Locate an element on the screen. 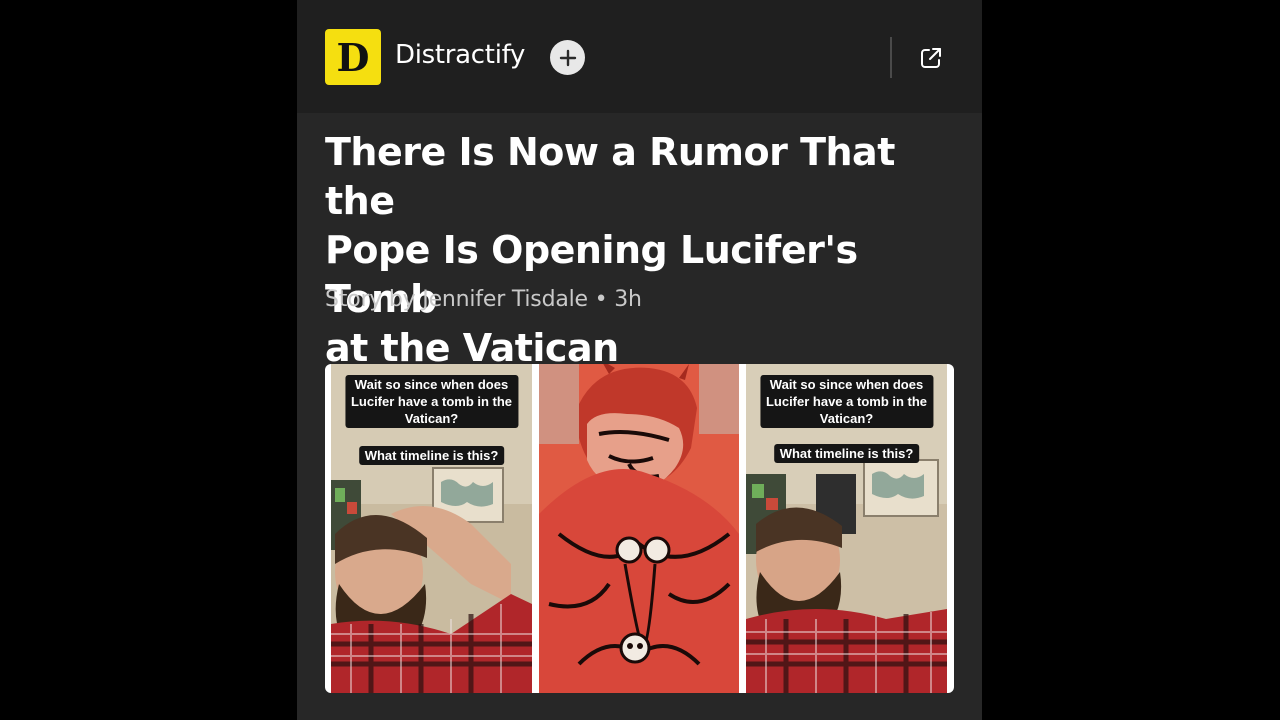 This screenshot has width=1280, height=720. header-divider is located at coordinates (891, 57).